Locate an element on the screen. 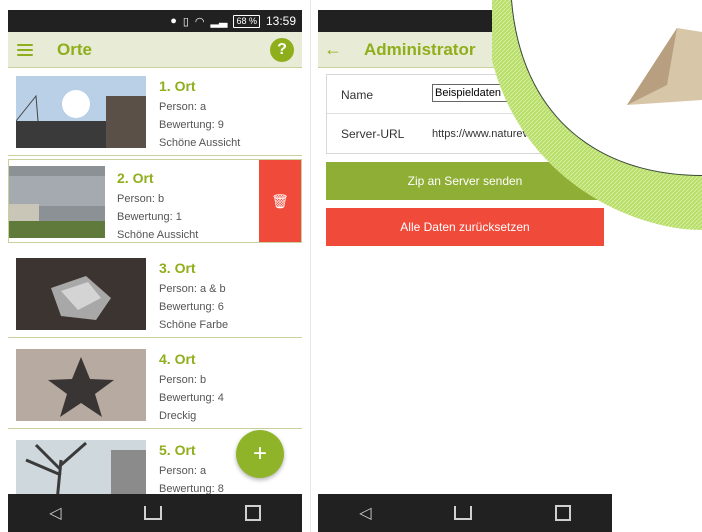 The height and width of the screenshot is (532, 702). screen-divider is located at coordinates (310, 266).